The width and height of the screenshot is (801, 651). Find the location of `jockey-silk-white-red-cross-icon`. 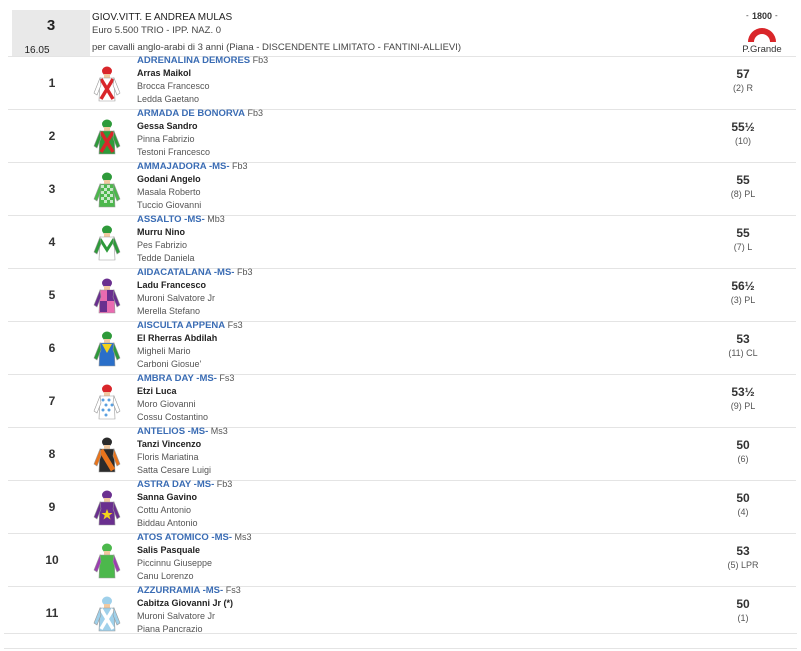

jockey-silk-white-red-cross-icon is located at coordinates (107, 84).